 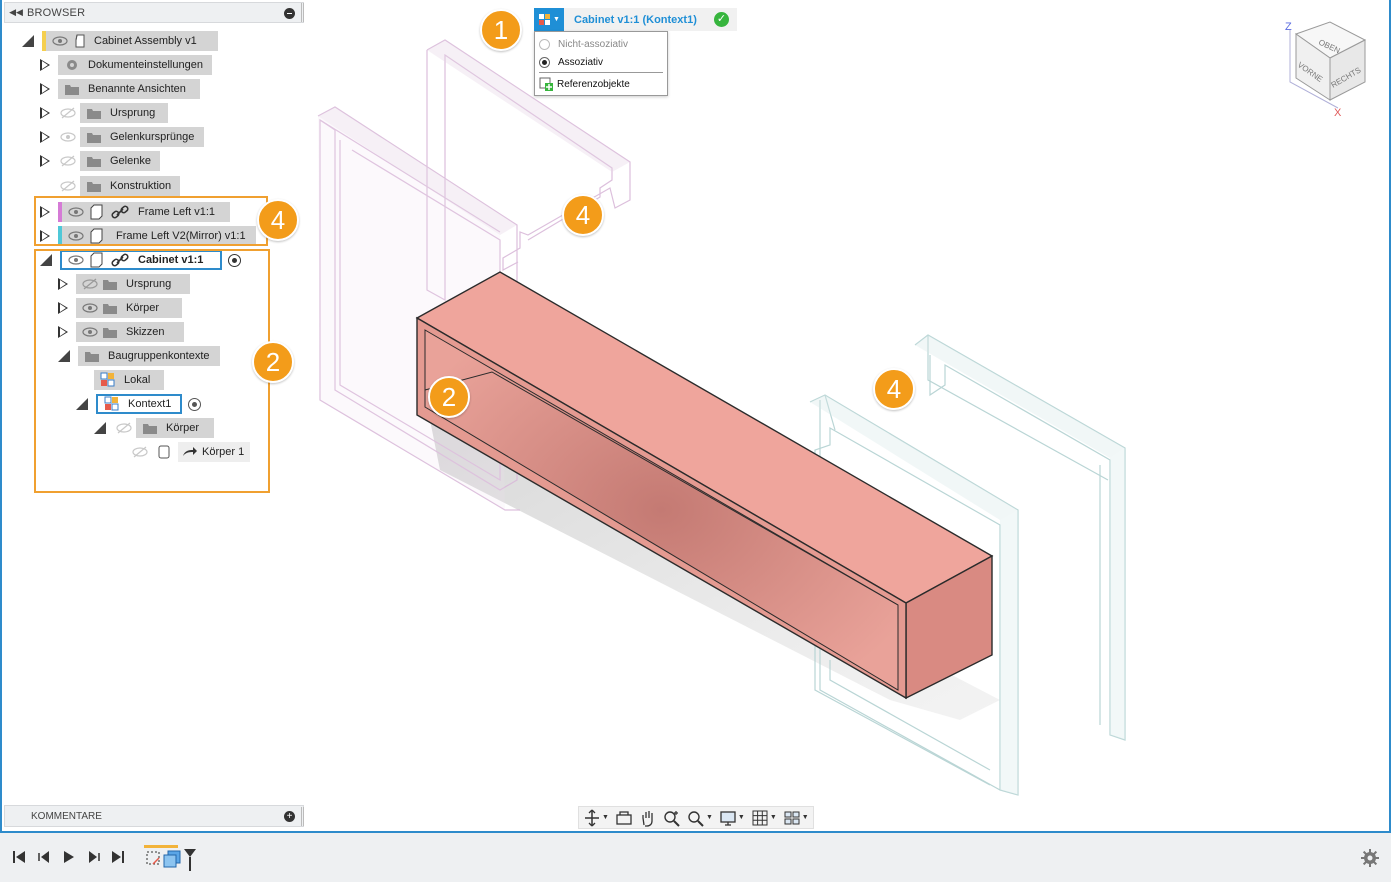 What do you see at coordinates (721, 19) in the screenshot?
I see `check-circle-icon: ✓` at bounding box center [721, 19].